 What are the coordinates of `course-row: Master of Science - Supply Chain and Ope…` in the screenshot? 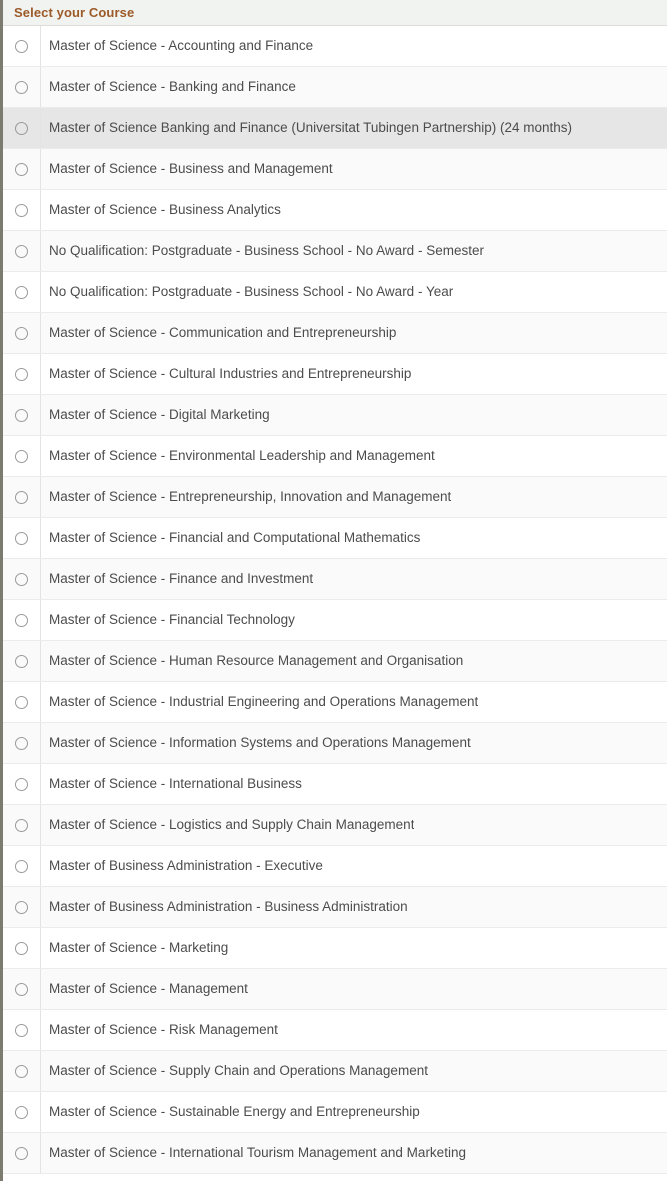 It's located at (335, 1071).